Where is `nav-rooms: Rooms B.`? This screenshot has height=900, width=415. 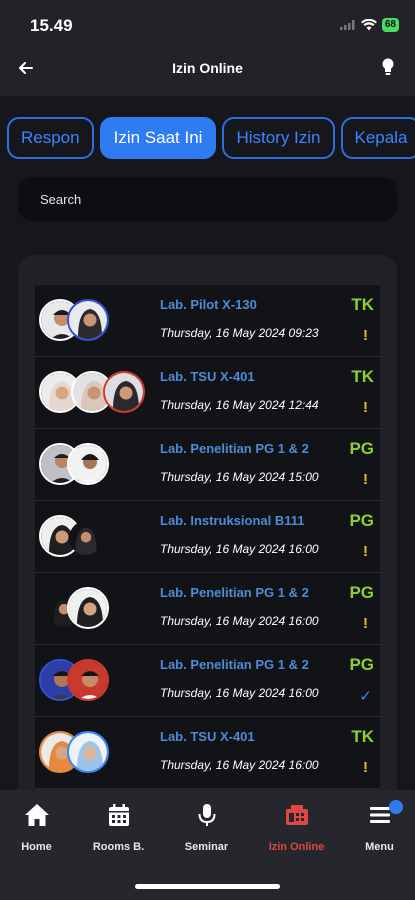 nav-rooms: Rooms B. is located at coordinates (118, 827).